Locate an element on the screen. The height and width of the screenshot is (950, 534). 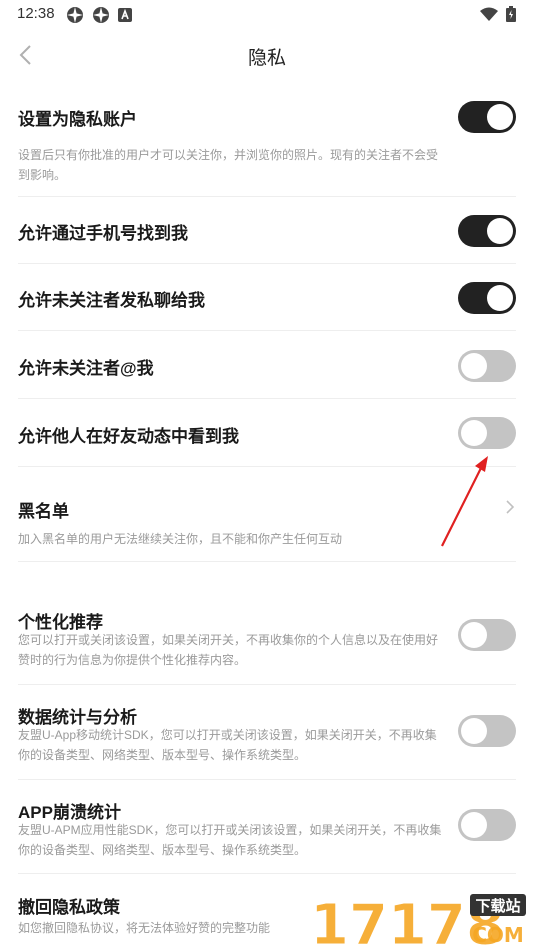
personalized-toggle is located at coordinates (487, 635).